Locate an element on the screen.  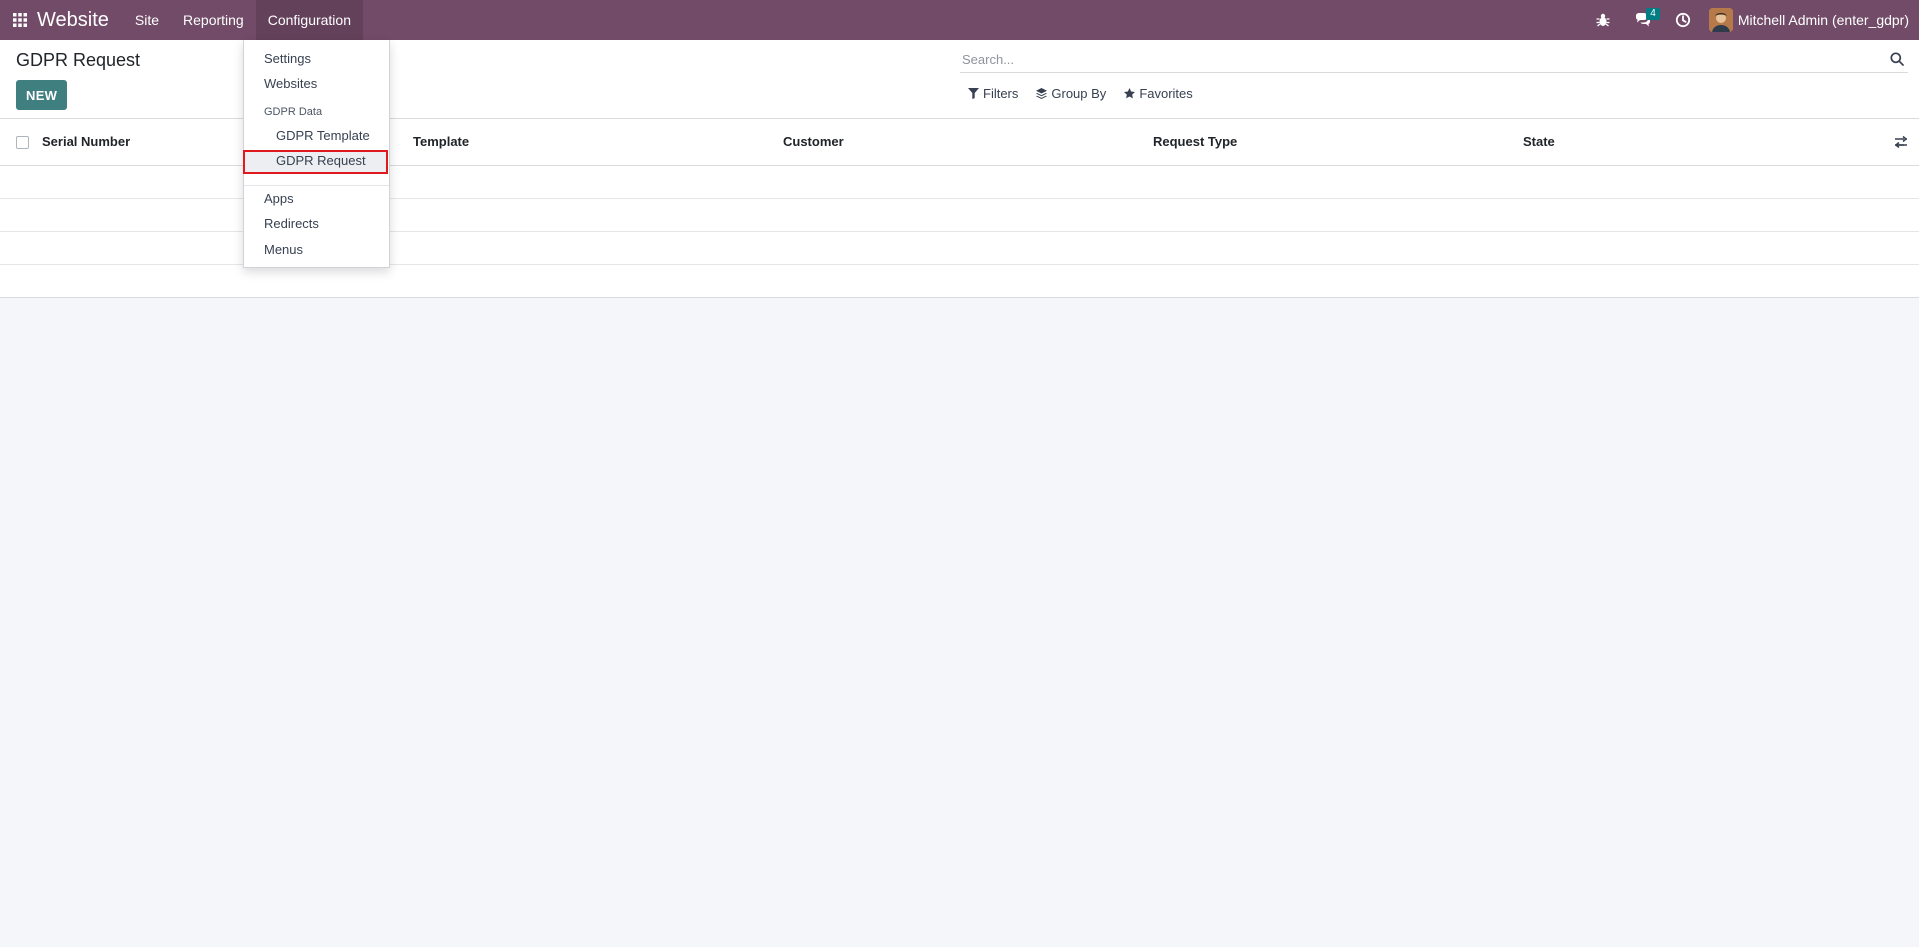
search-panel-toggles: Filters Group By Favorites is located at coordinates (1089, 93).